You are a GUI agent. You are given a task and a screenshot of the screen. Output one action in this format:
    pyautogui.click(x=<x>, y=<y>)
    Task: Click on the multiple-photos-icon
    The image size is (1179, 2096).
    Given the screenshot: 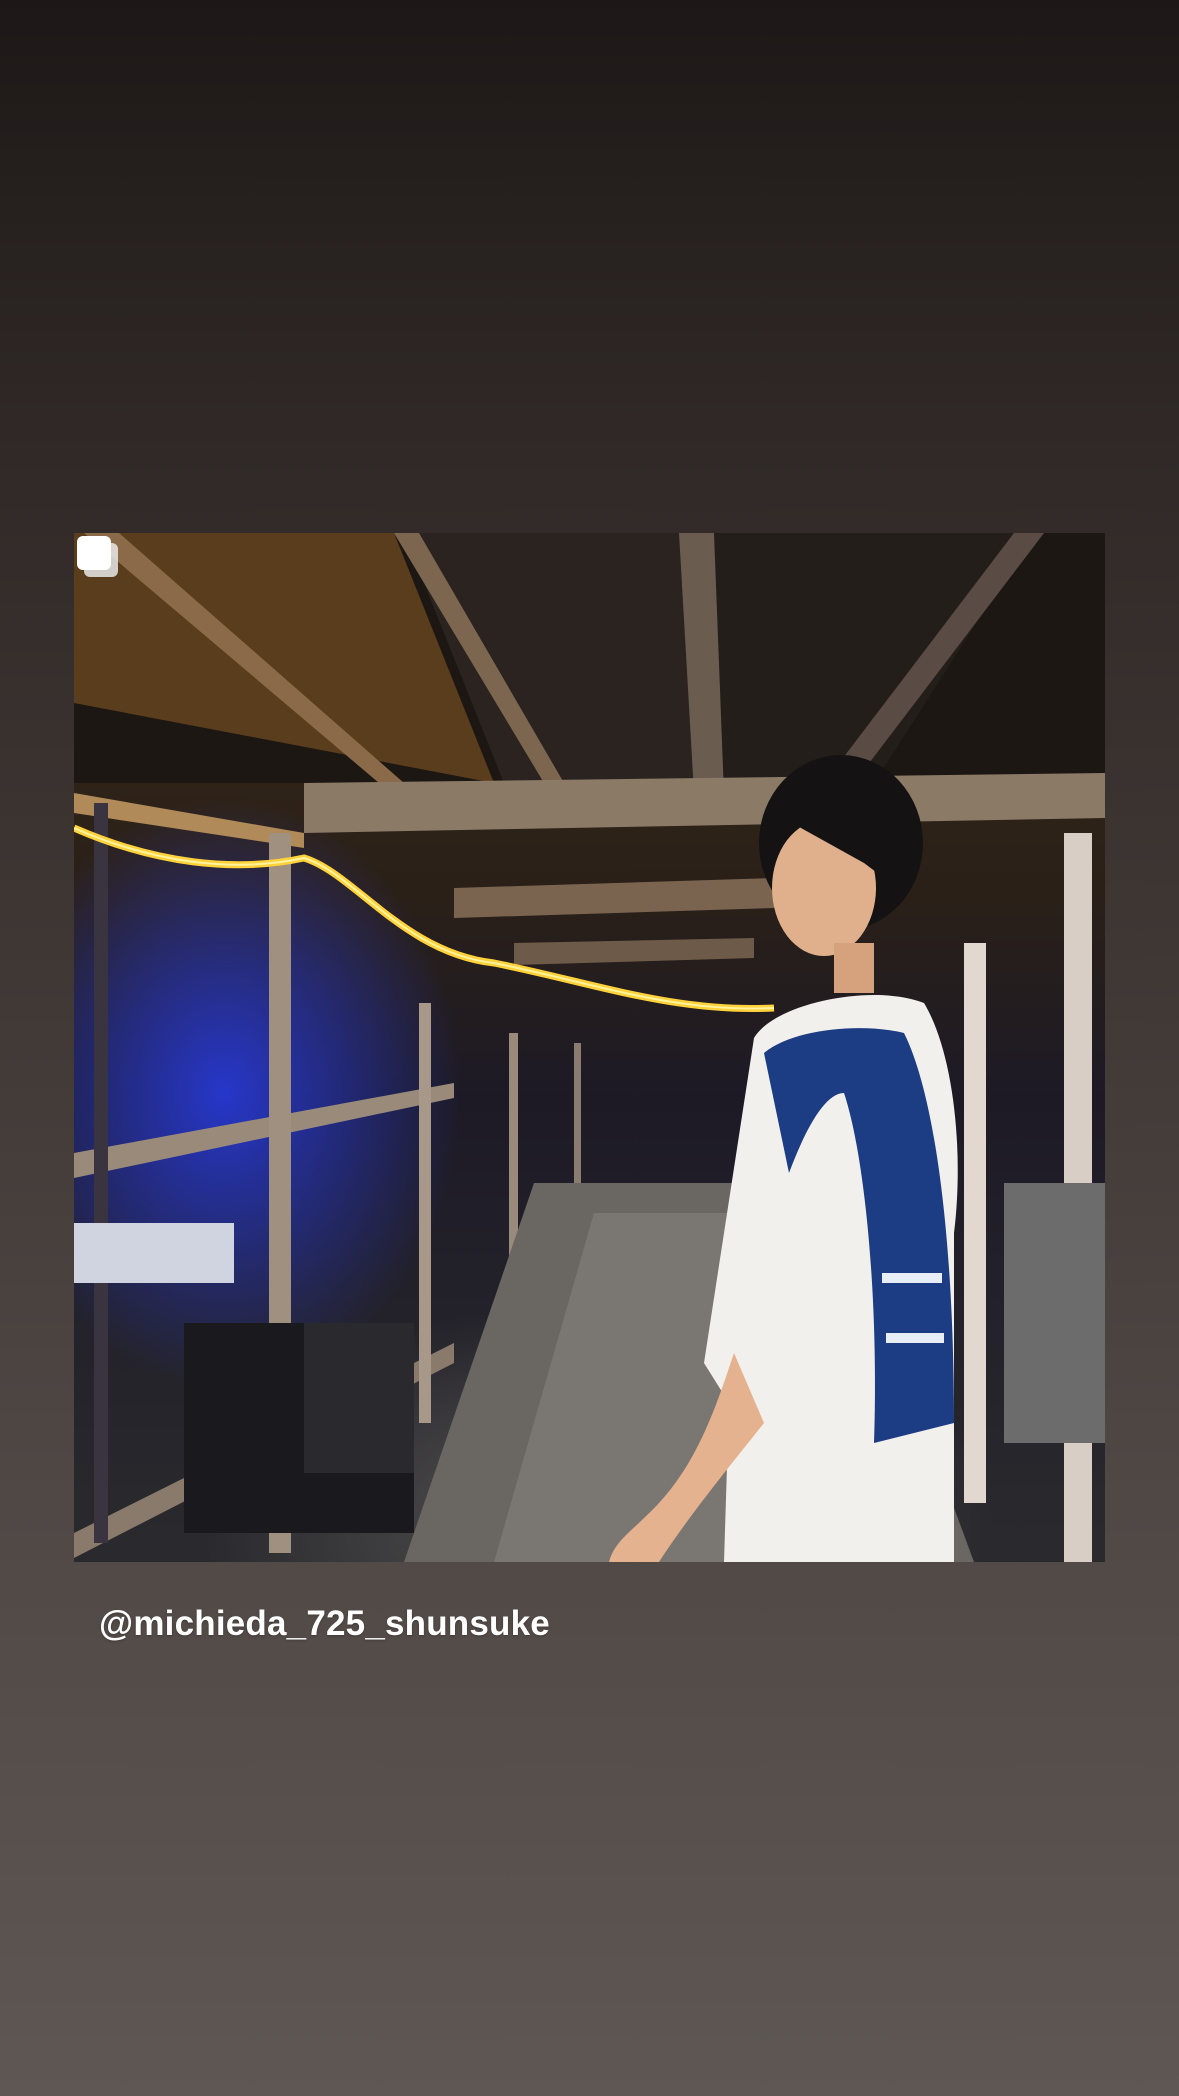 What is the action you would take?
    pyautogui.click(x=99, y=558)
    